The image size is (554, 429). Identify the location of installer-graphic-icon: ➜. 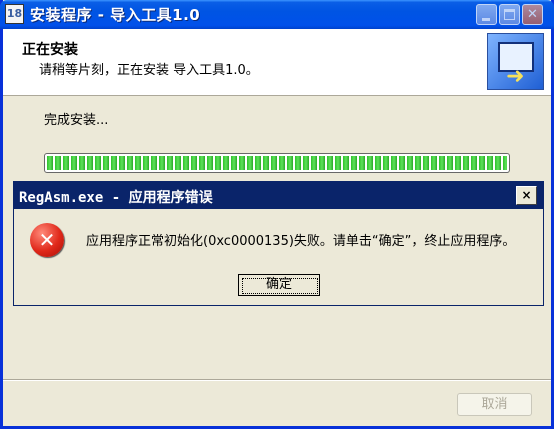
(515, 61).